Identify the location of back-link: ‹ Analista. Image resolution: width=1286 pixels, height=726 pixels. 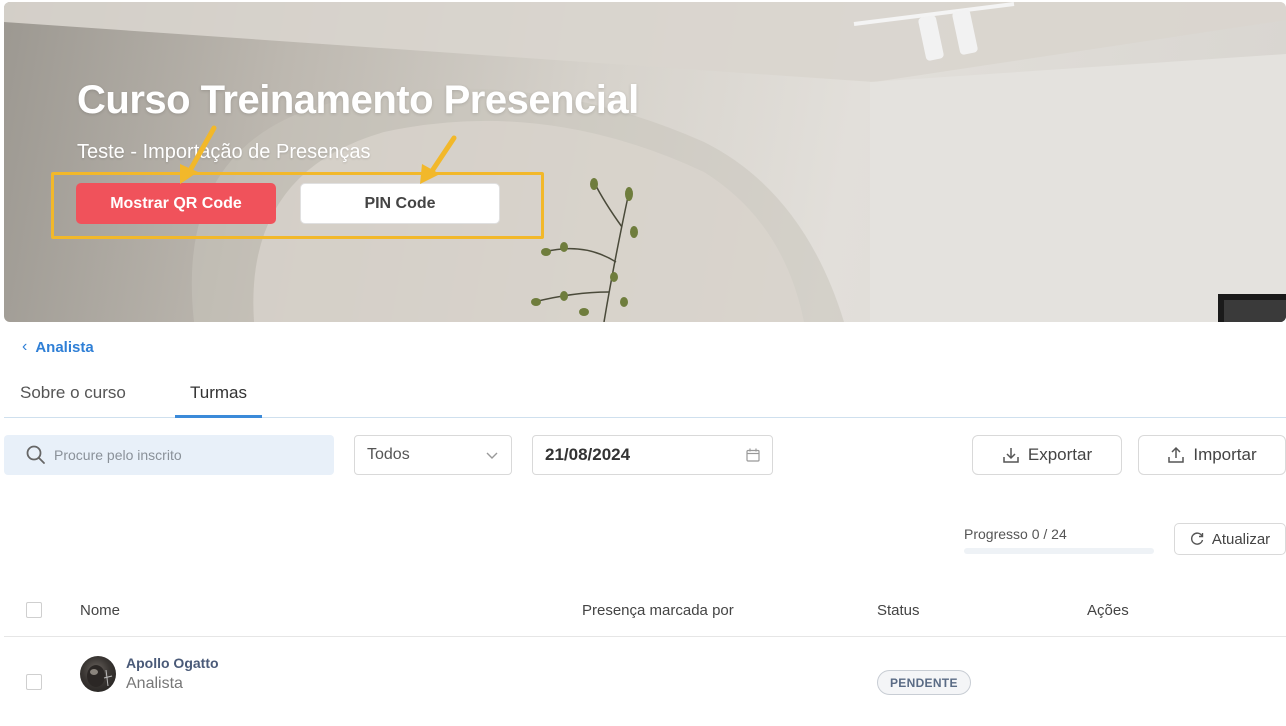
(58, 347).